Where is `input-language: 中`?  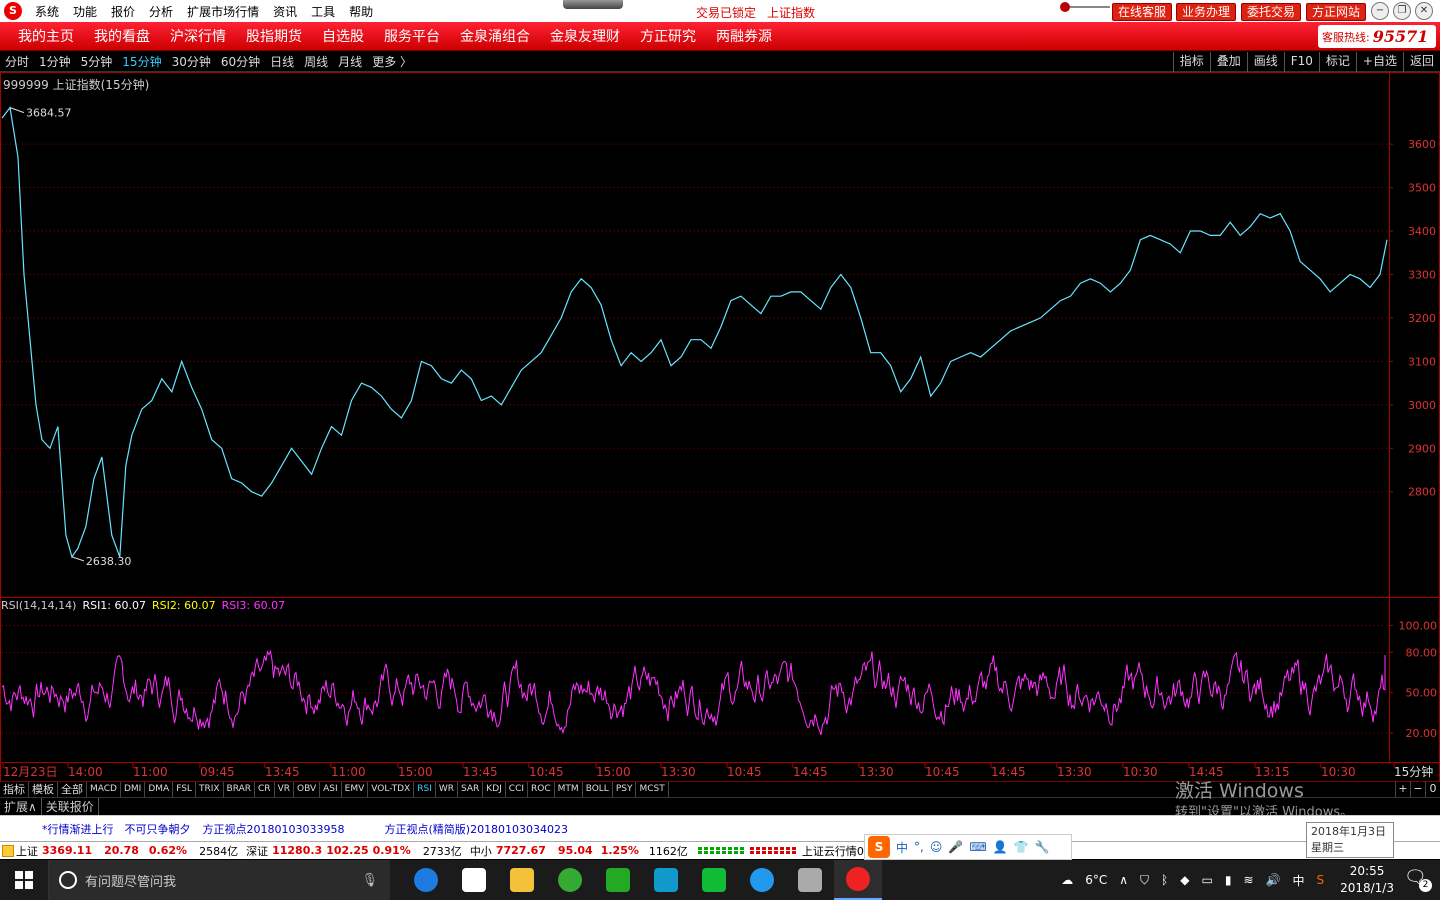
input-language: 中 is located at coordinates (1298, 880).